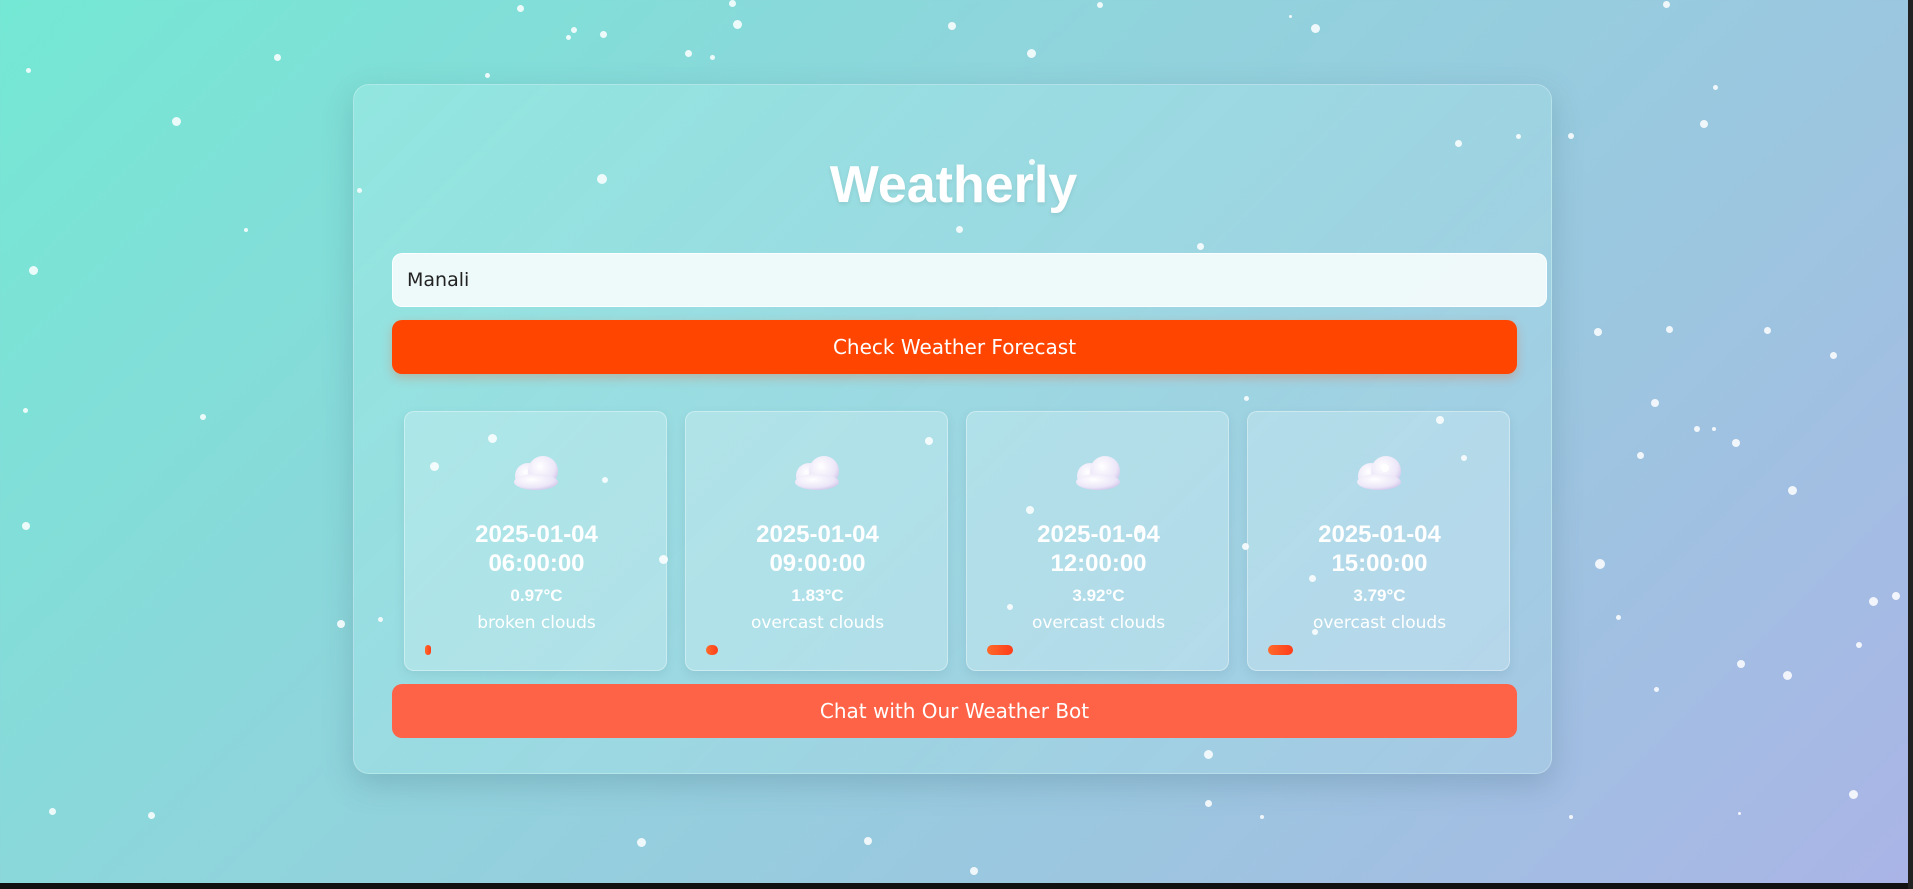 The height and width of the screenshot is (889, 1913). I want to click on forecast-card: 2025-01-04 06:00:00 0.97°C broken clouds, so click(535, 541).